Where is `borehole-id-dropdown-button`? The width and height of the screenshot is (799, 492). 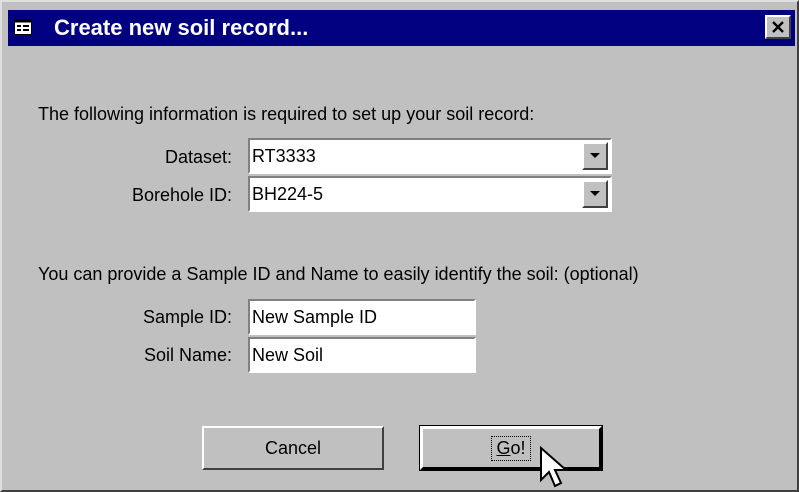 borehole-id-dropdown-button is located at coordinates (595, 194).